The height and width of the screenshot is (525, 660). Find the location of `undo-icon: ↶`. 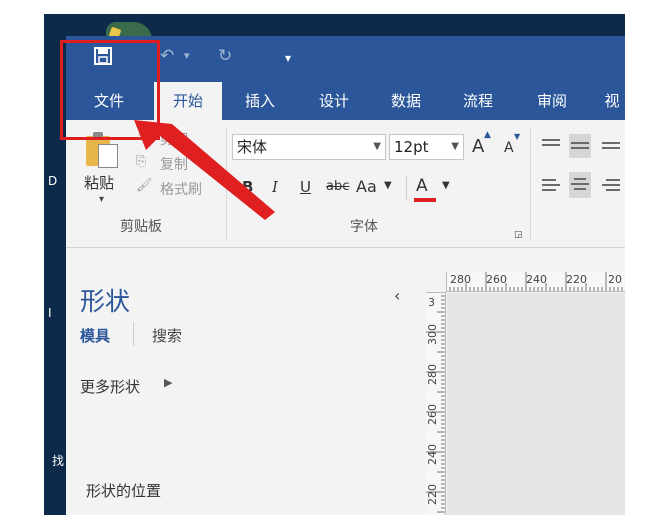

undo-icon: ↶ is located at coordinates (167, 56).